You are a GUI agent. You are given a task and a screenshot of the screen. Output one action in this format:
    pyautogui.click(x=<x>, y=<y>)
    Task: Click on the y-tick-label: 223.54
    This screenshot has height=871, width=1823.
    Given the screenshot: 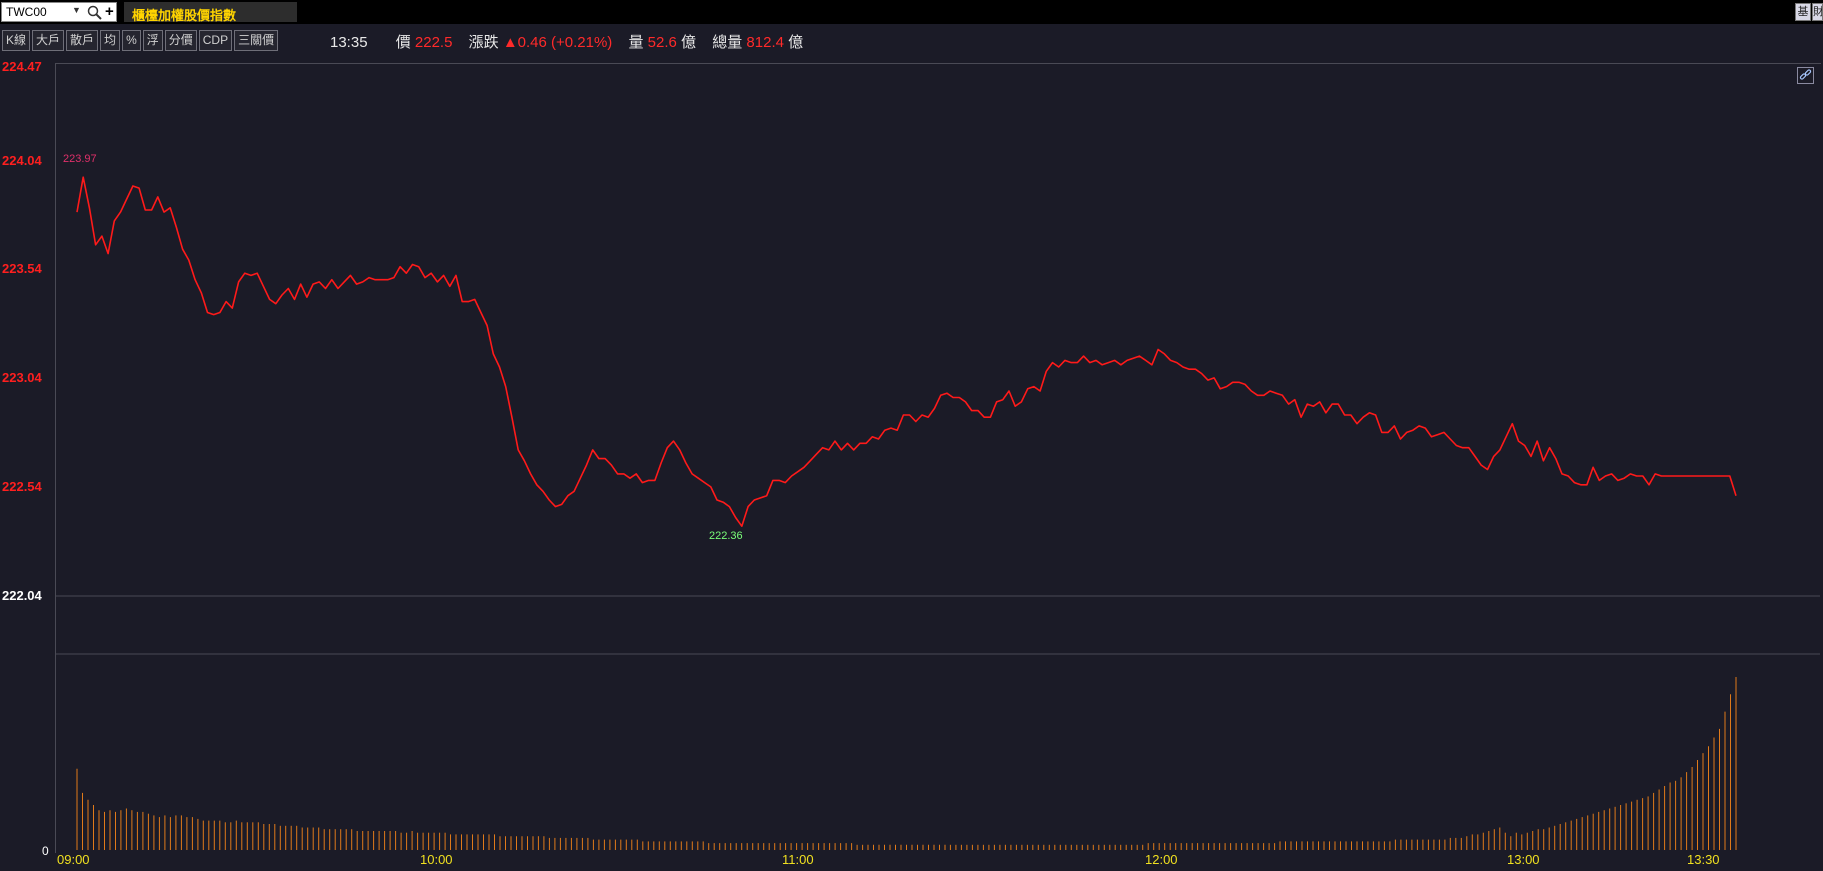 What is the action you would take?
    pyautogui.click(x=22, y=268)
    